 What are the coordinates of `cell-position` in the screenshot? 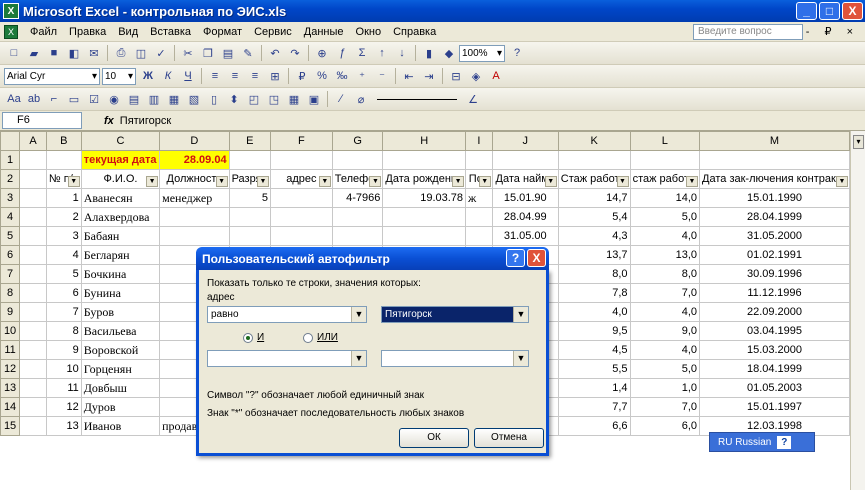 It's located at (194, 217).